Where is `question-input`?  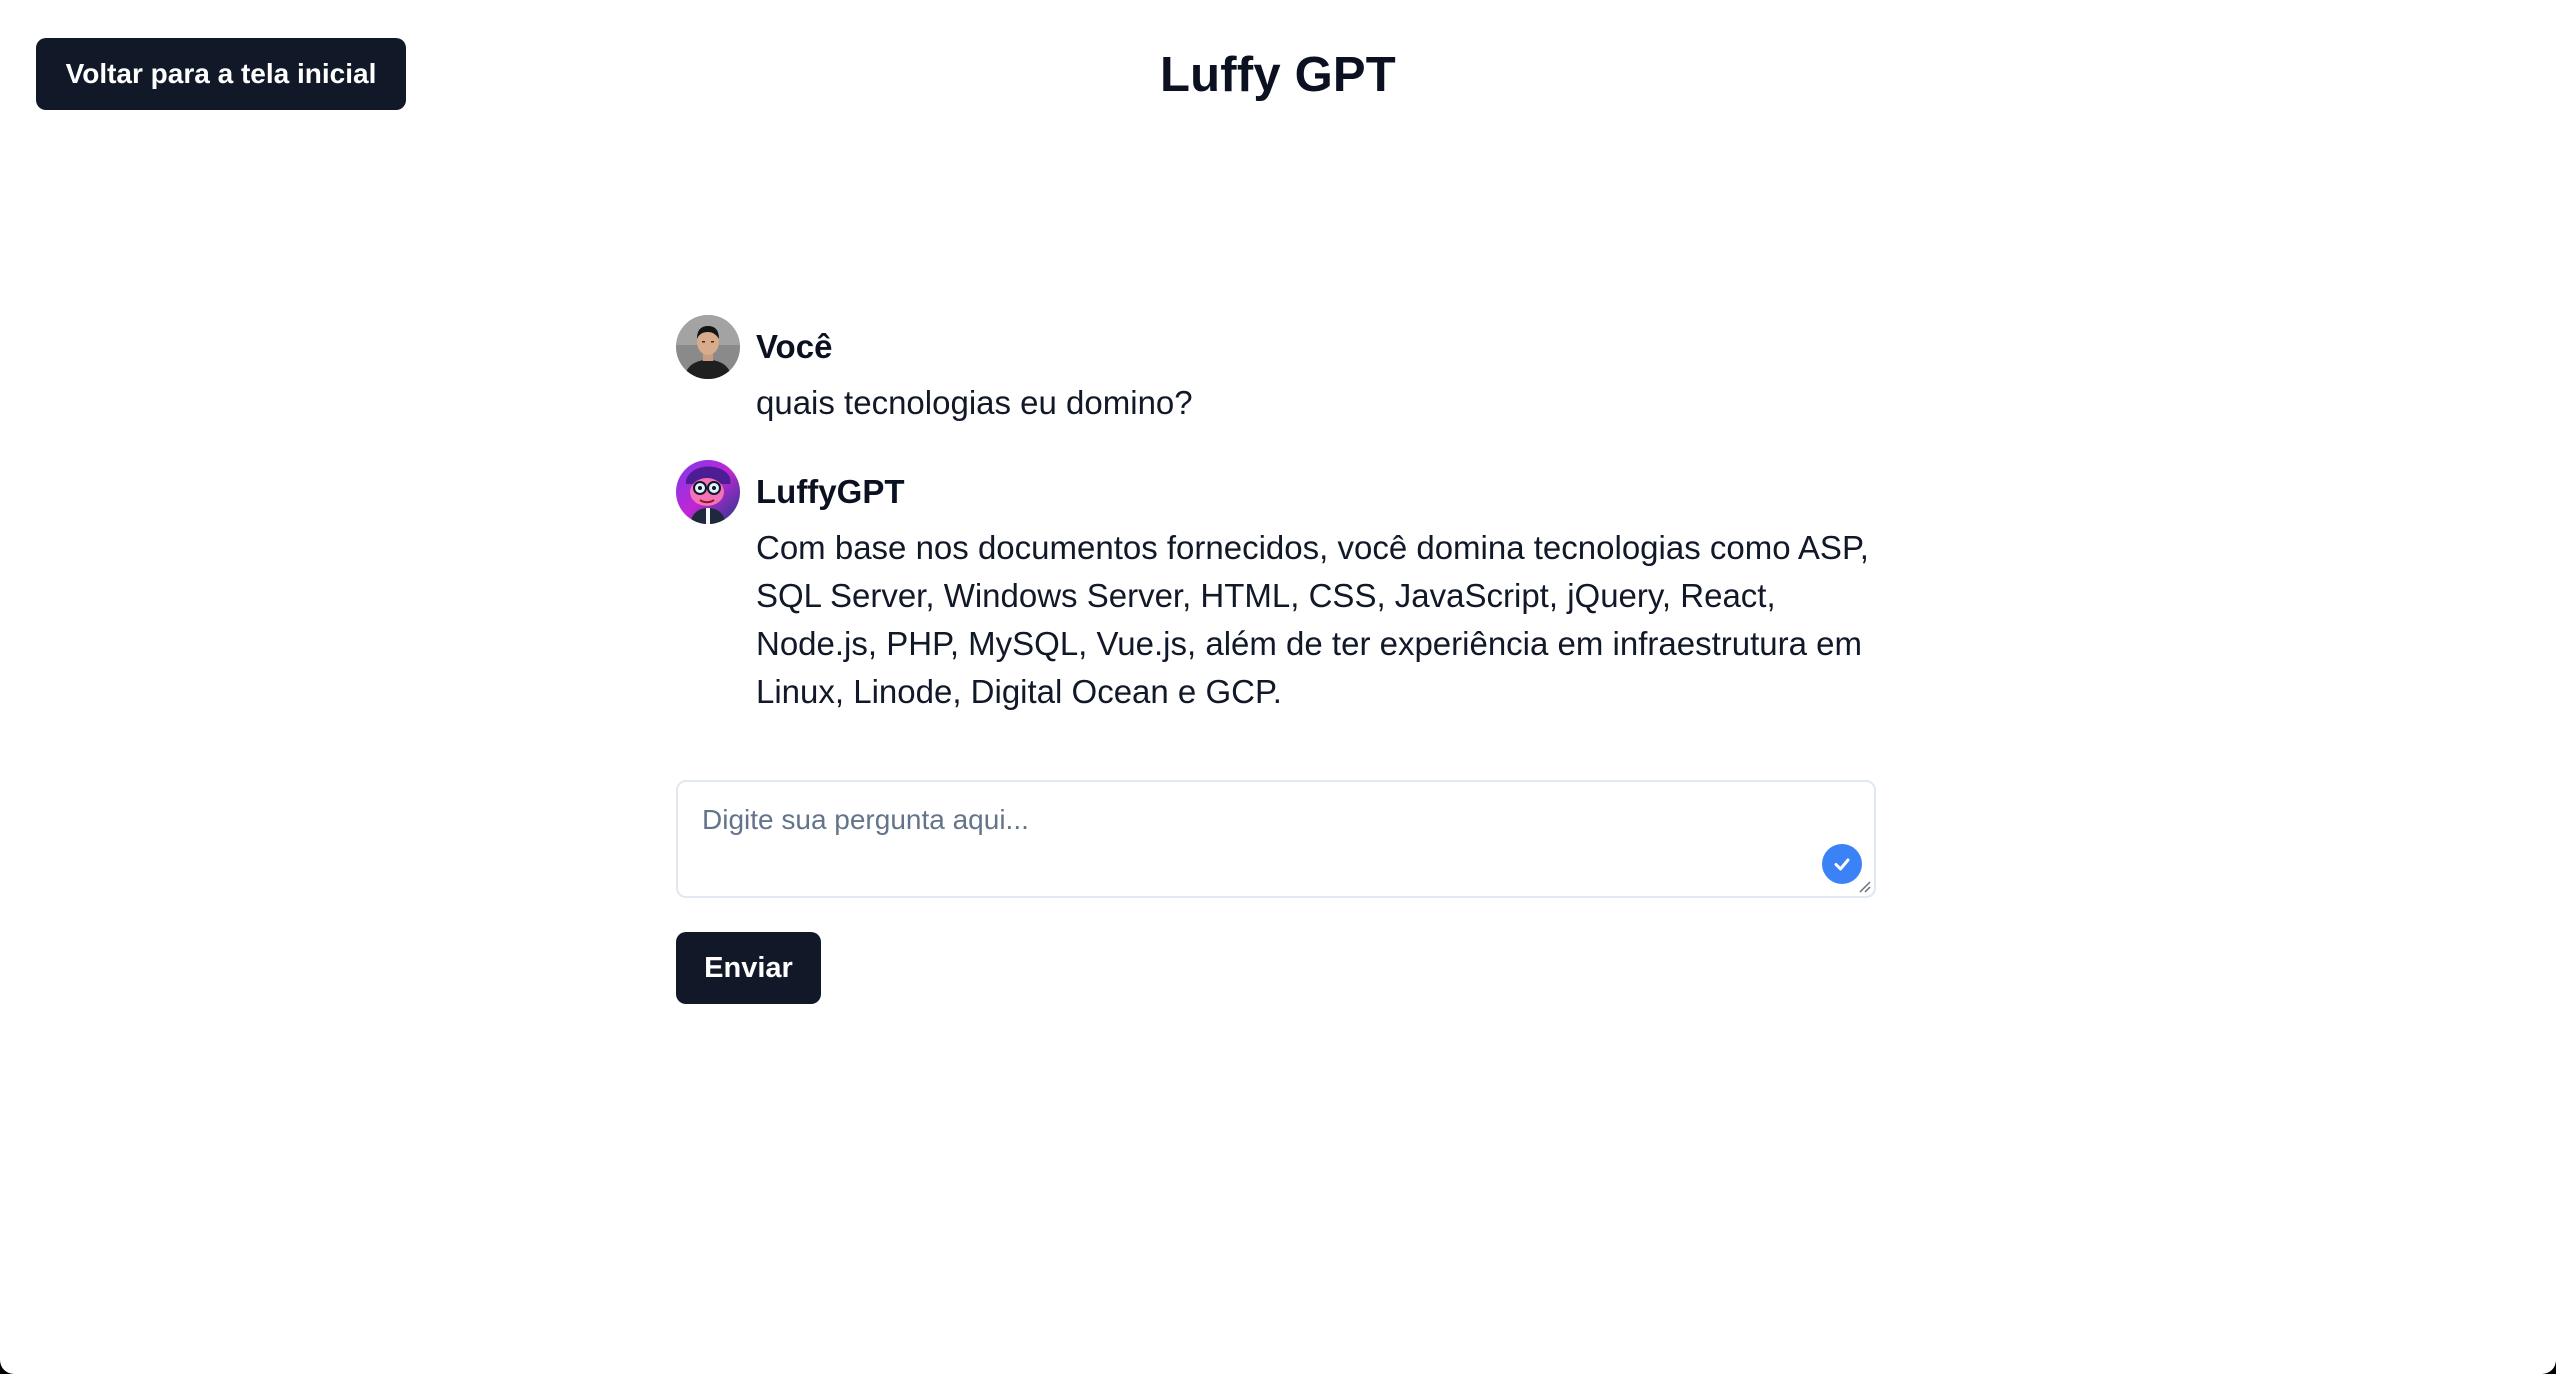
question-input is located at coordinates (1276, 839).